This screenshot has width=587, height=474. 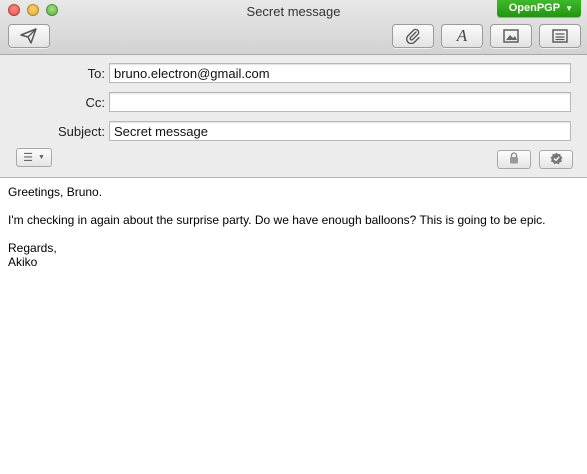 I want to click on to-row: To: bruno.electron@gmail.com, so click(x=293, y=74).